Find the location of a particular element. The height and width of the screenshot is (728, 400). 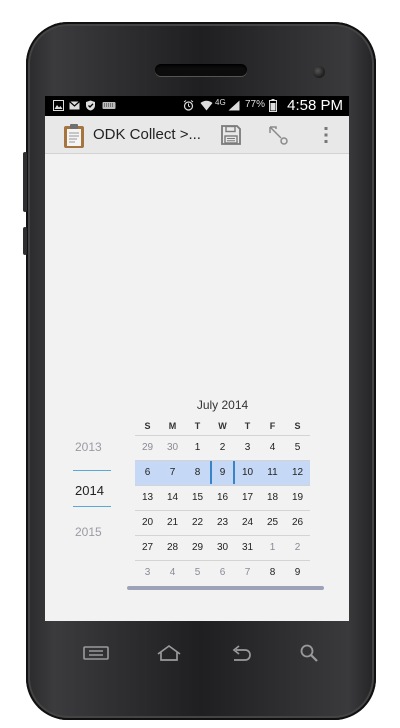

calendar-day: 12 is located at coordinates (297, 472).